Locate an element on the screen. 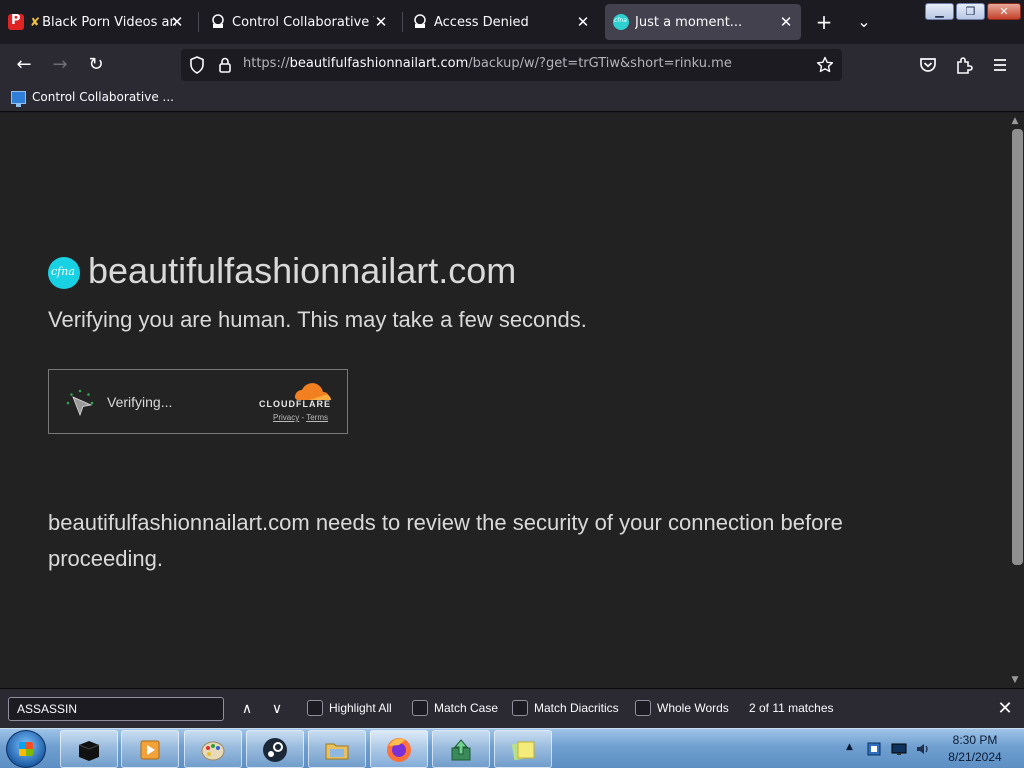 This screenshot has width=1024, height=768. hamburger-menu-icon is located at coordinates (1000, 65).